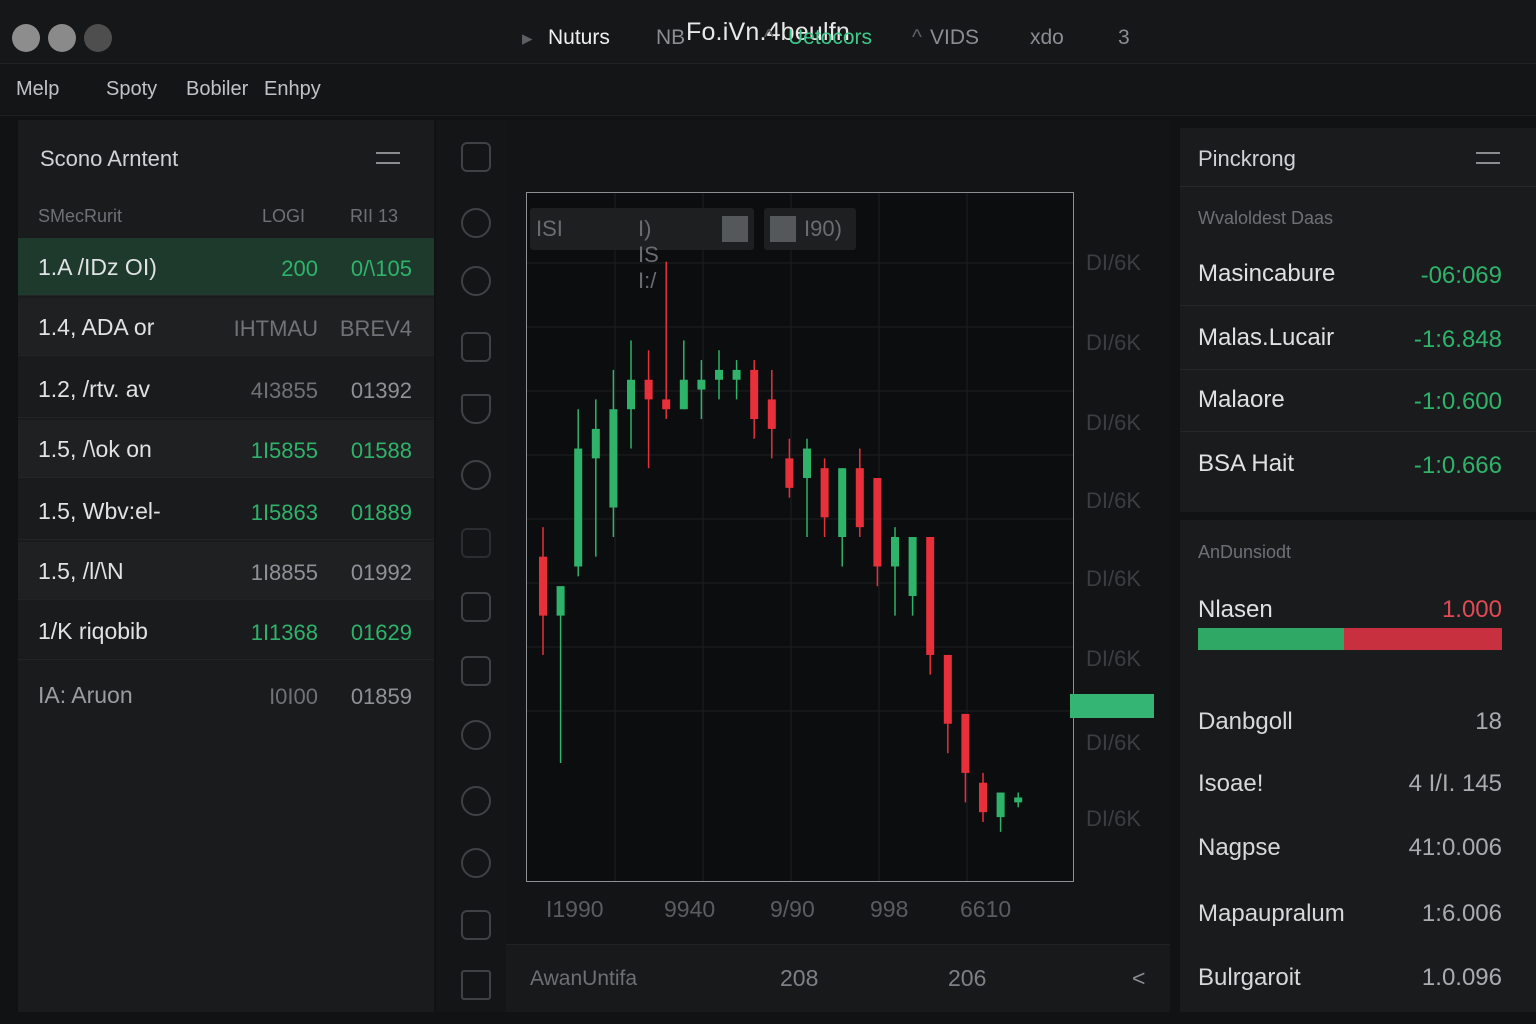 The height and width of the screenshot is (1024, 1536). I want to click on y-axis-label: DI/6K, so click(1114, 742).